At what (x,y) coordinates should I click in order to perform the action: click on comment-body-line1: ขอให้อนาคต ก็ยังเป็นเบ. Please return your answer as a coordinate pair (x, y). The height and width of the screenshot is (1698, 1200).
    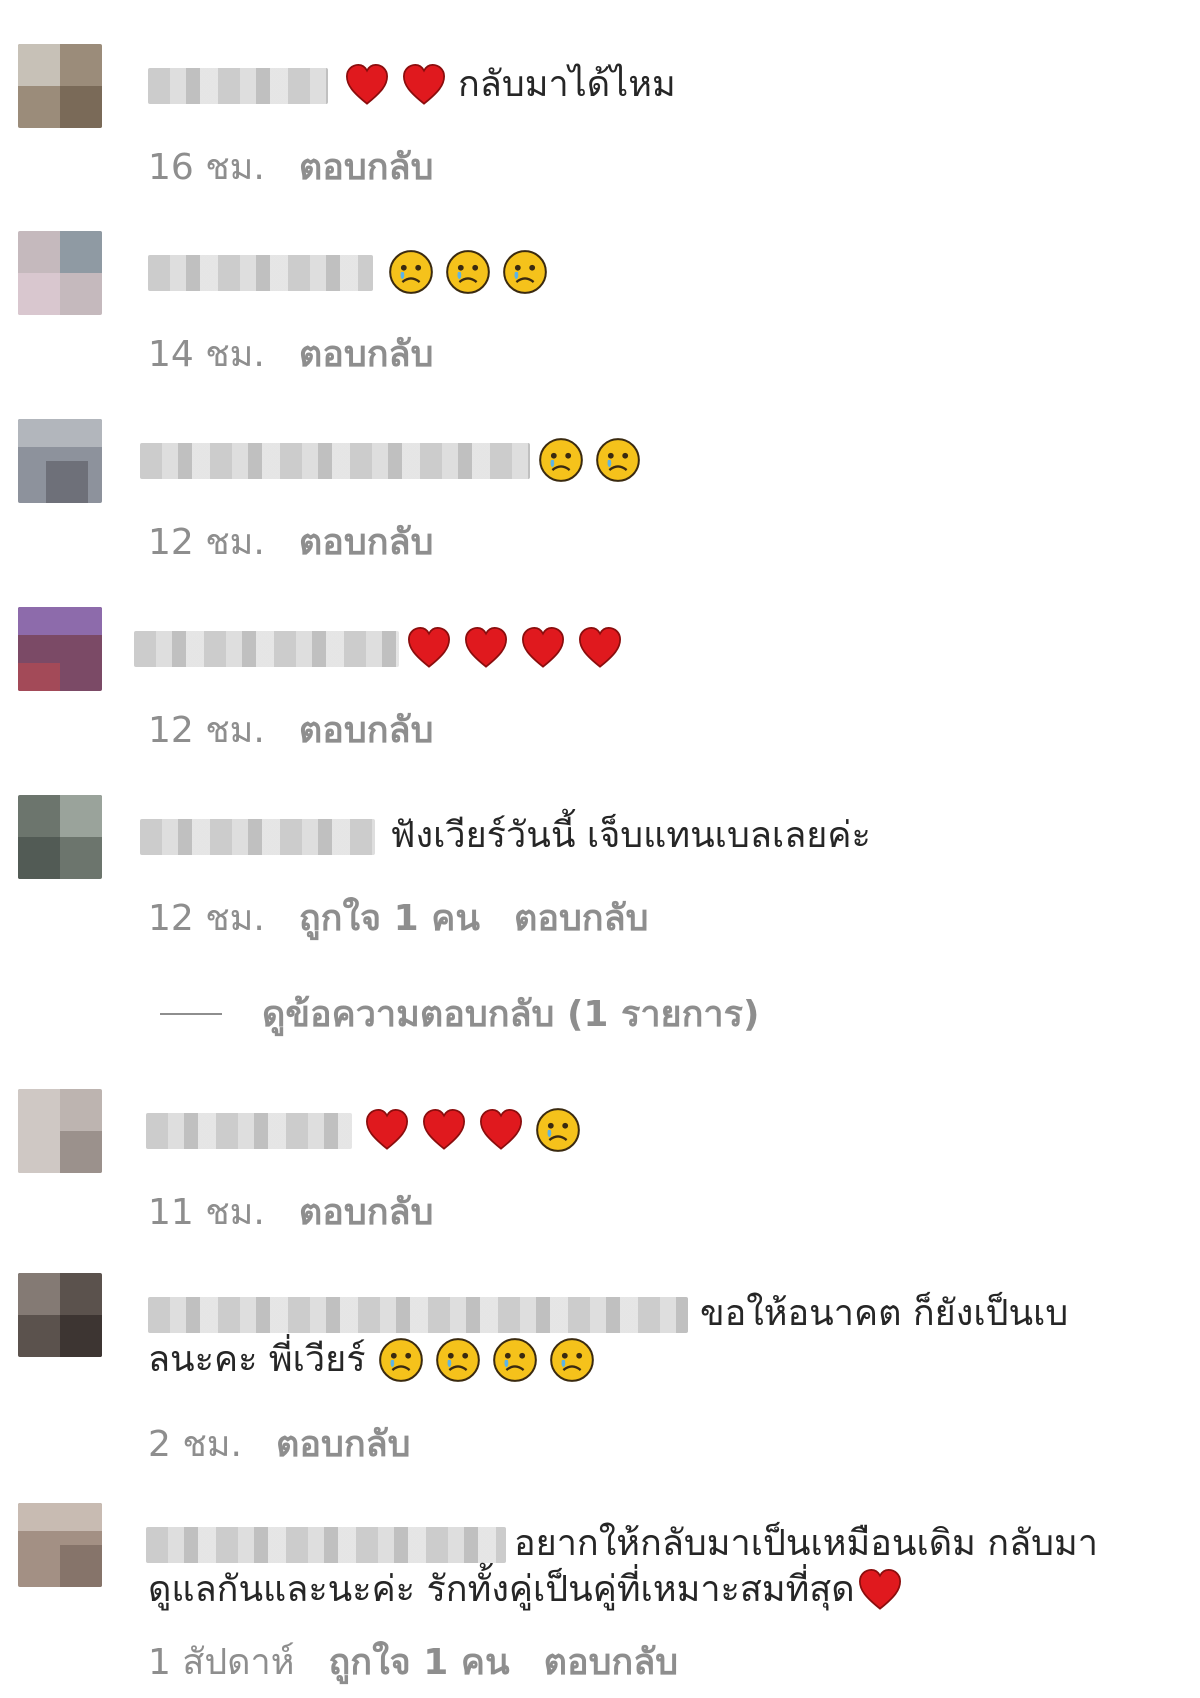
    Looking at the image, I should click on (884, 1313).